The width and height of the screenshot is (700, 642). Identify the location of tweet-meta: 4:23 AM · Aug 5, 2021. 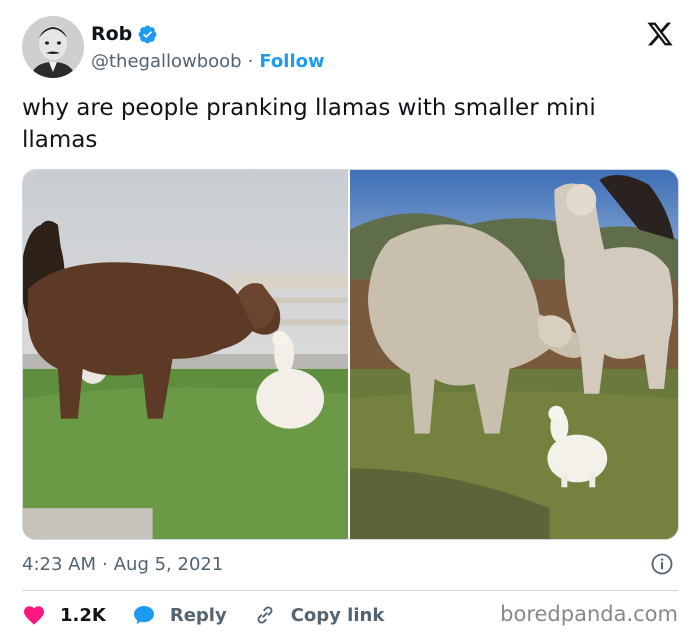
(350, 564).